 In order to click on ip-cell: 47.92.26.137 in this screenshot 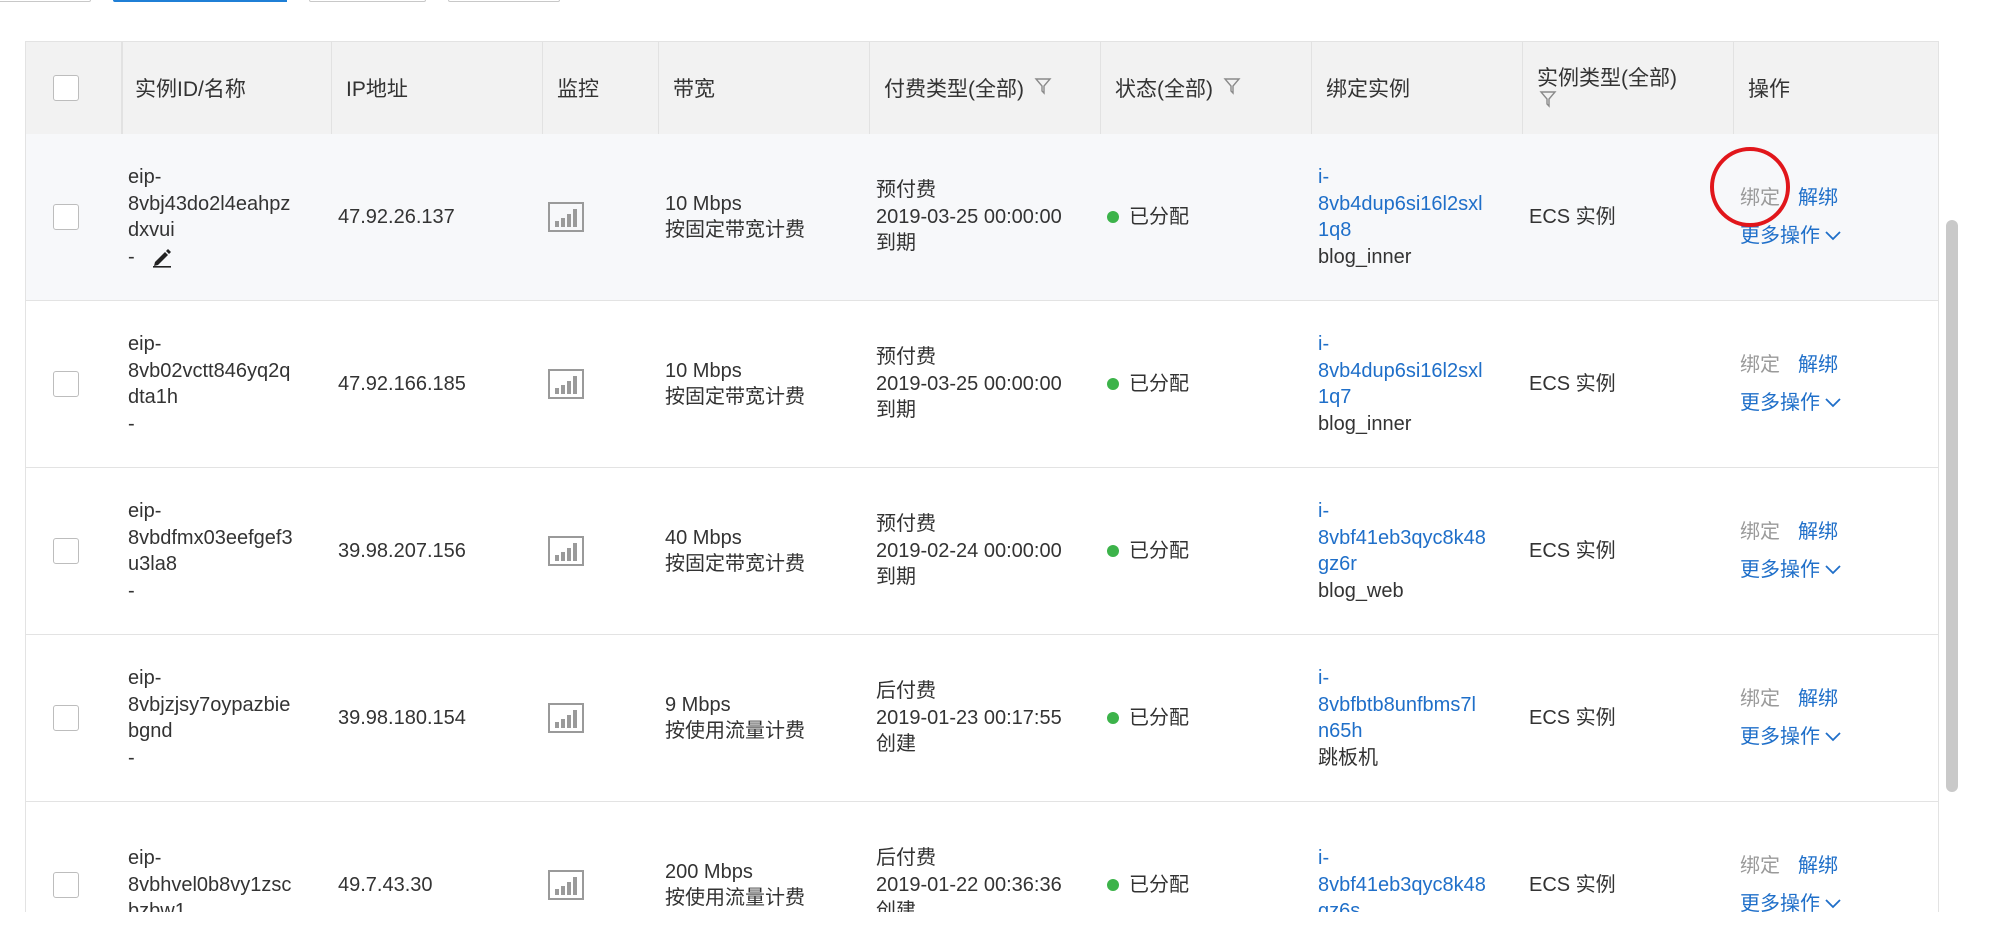, I will do `click(396, 216)`.